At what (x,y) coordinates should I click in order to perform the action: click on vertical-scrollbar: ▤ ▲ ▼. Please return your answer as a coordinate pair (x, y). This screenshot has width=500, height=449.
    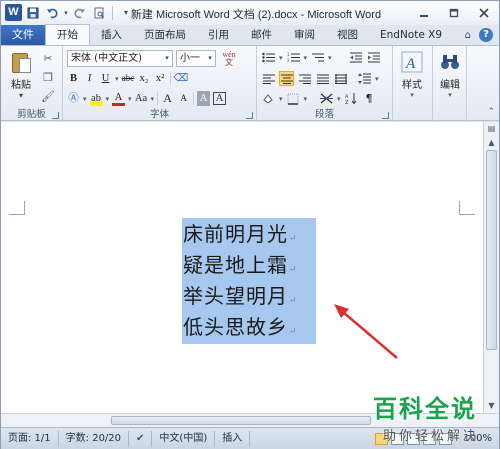
    Looking at the image, I should click on (491, 267).